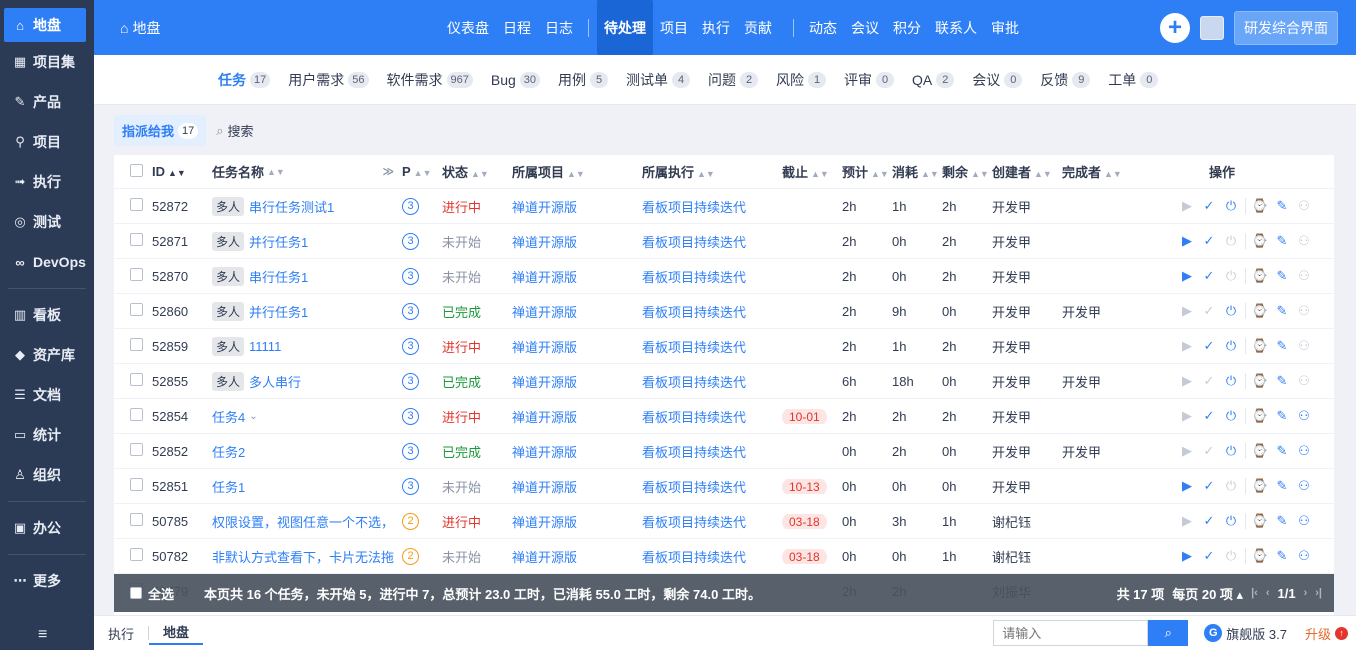 Image resolution: width=1356 pixels, height=650 pixels. I want to click on sidebar-item-5: ◎ 测试, so click(47, 222).